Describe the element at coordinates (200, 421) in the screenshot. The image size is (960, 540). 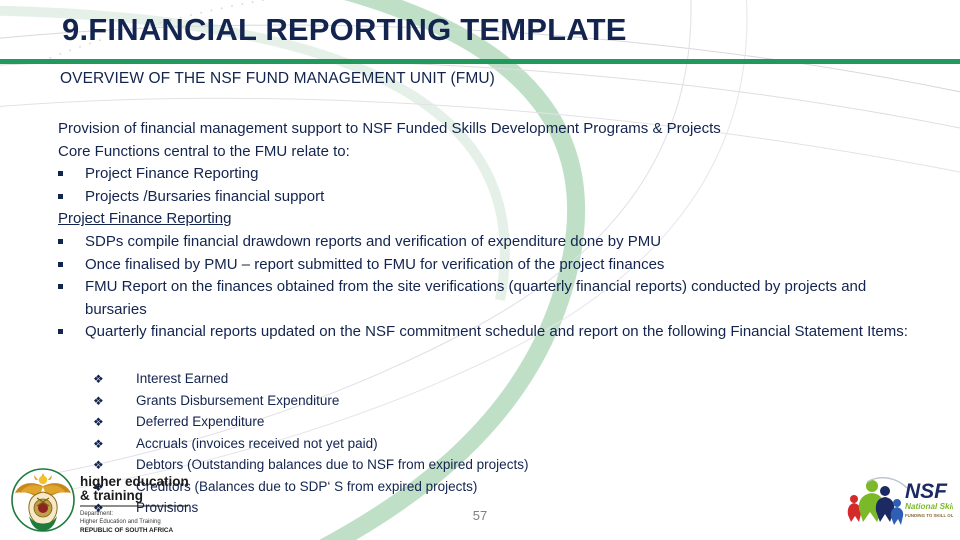
I see `statement-item-label: Deferred Expenditure` at that location.